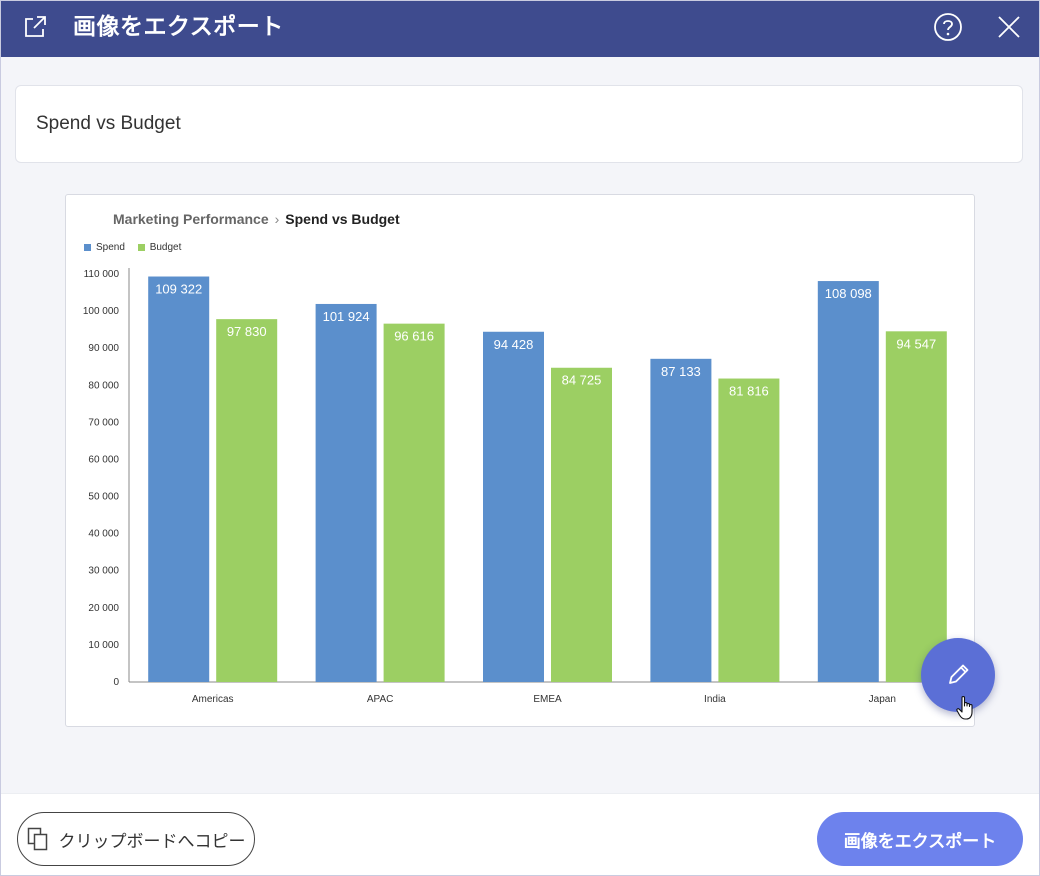  Describe the element at coordinates (165, 247) in the screenshot. I see `legend-label-budget: Budget` at that location.